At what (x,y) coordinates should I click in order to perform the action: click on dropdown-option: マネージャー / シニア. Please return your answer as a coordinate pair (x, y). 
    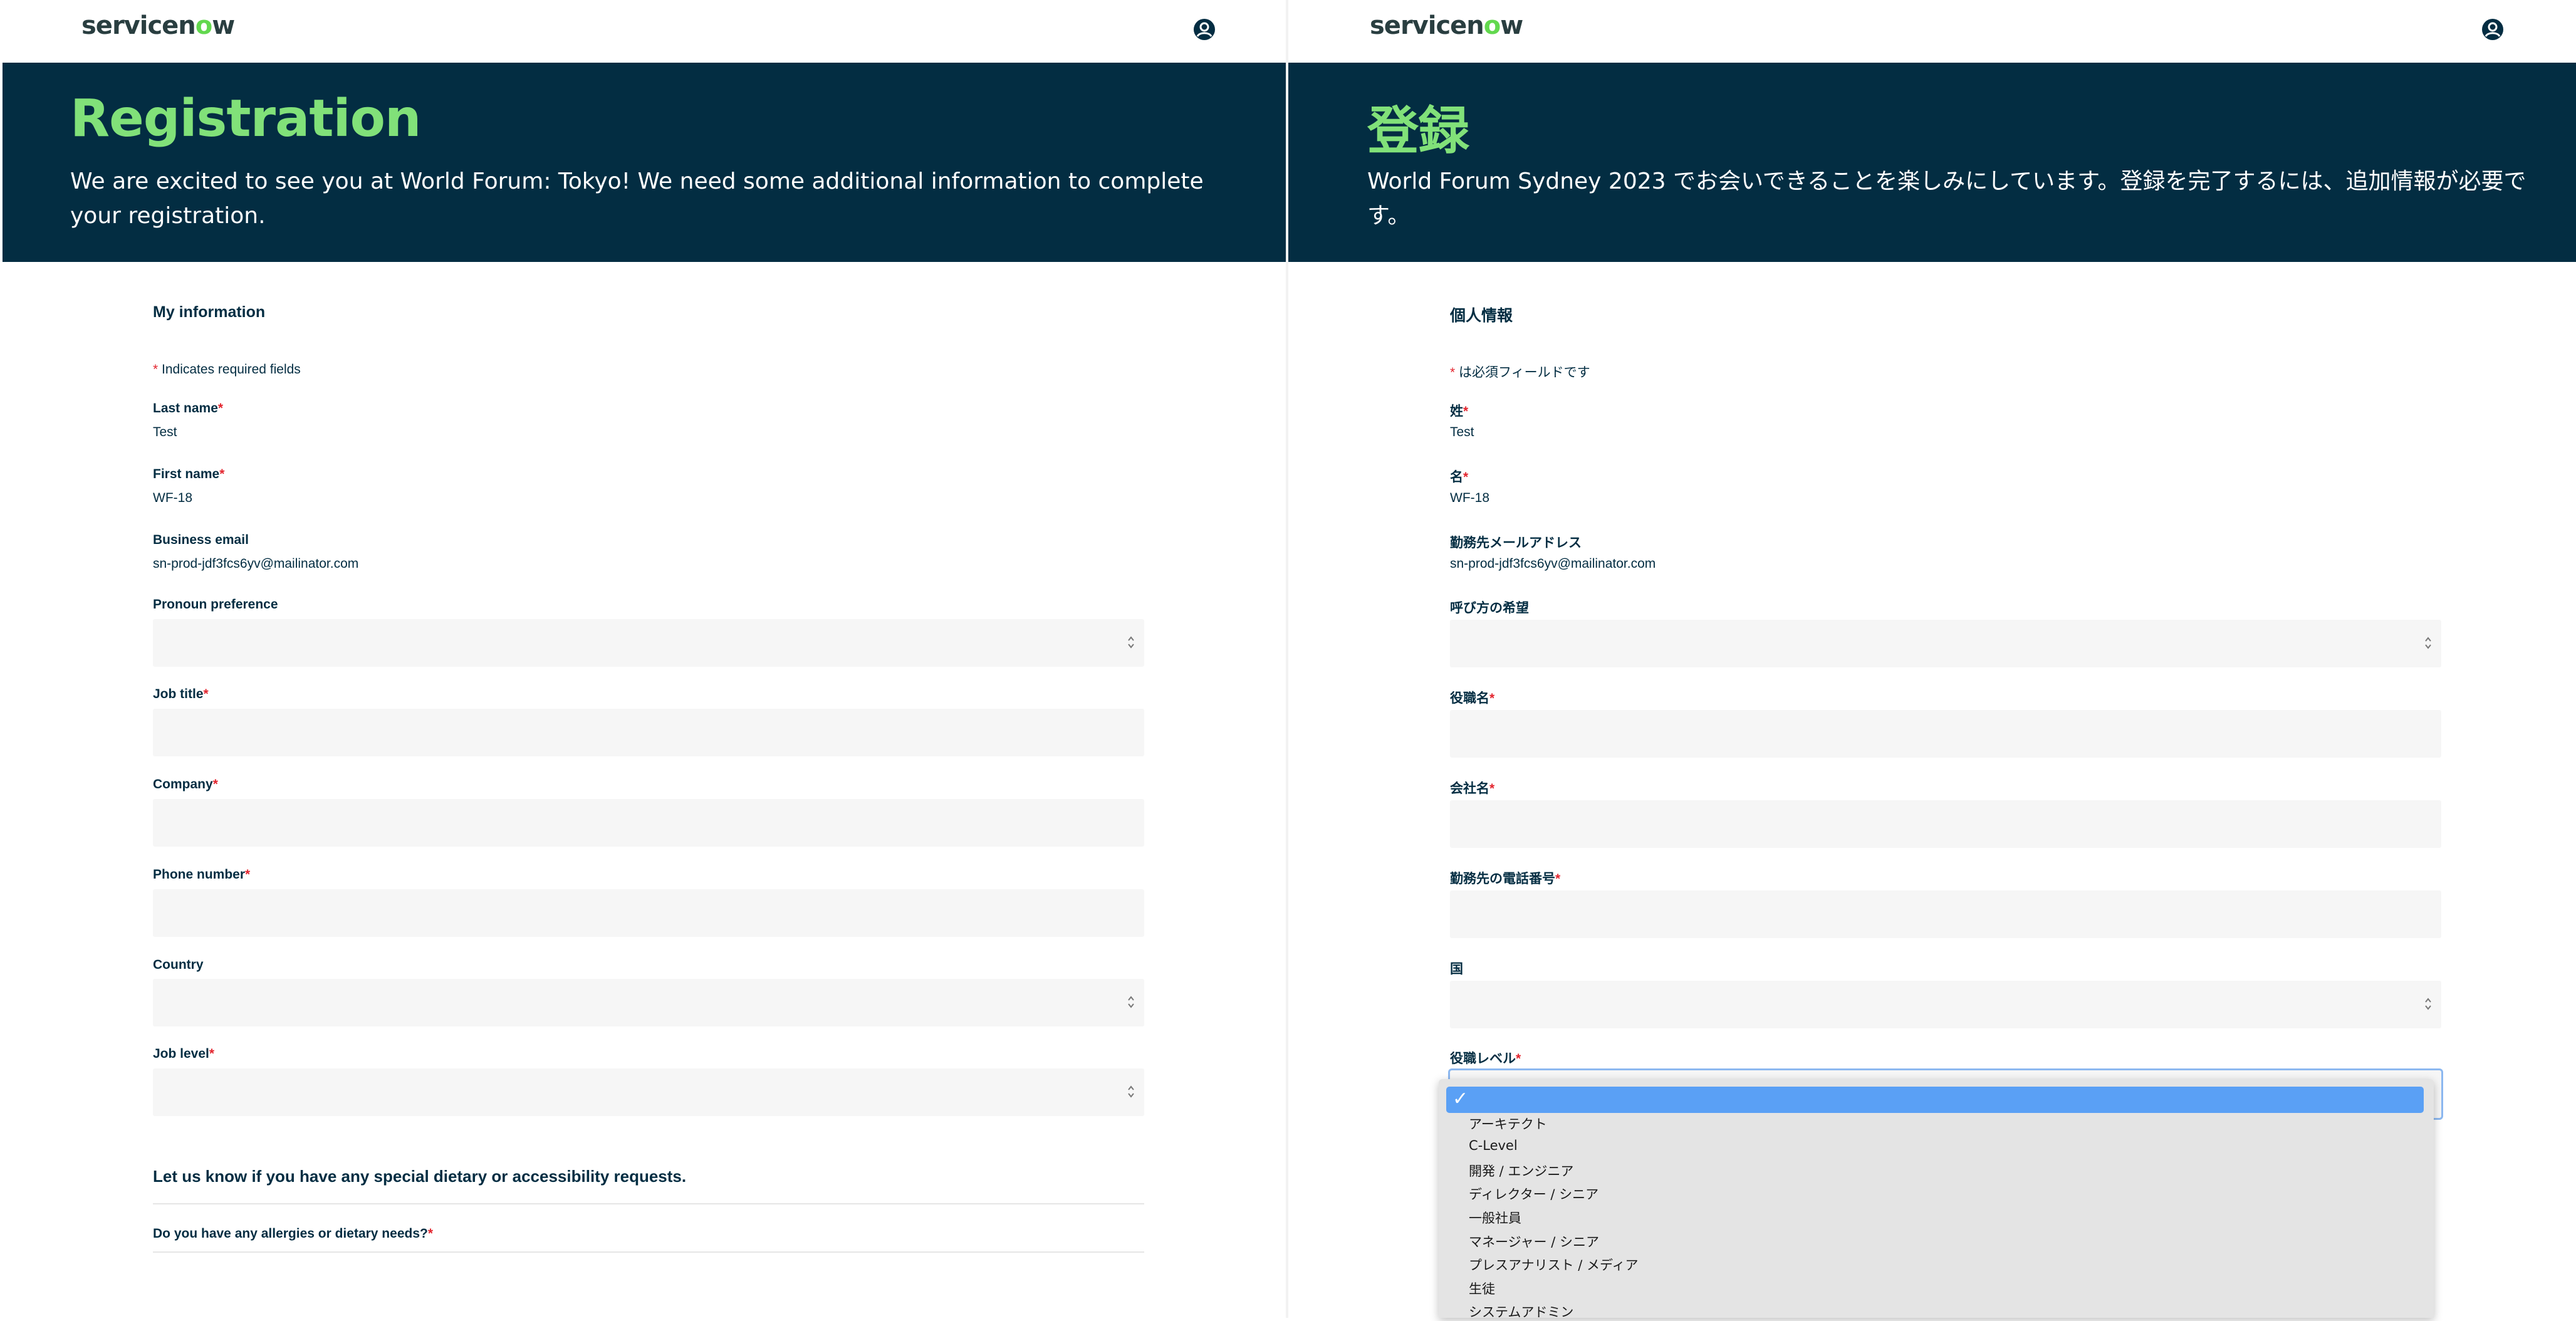
    Looking at the image, I should click on (1534, 1242).